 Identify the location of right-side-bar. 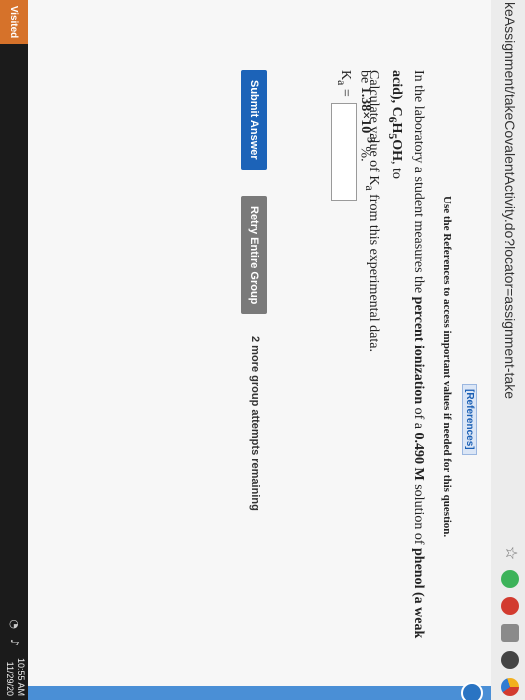
(245, 691).